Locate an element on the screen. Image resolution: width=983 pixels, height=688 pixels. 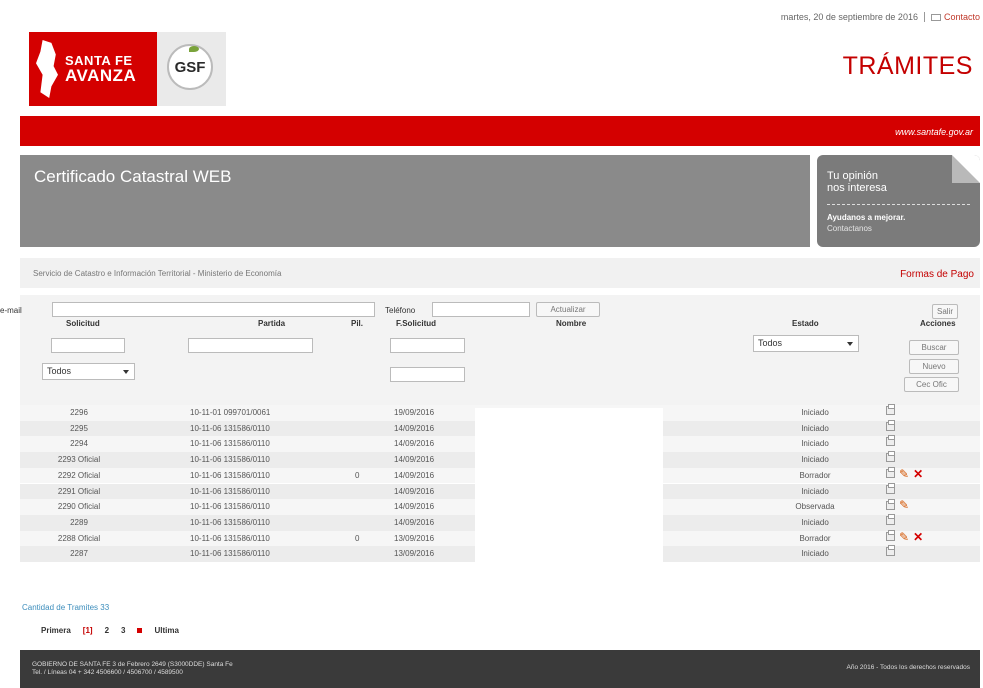
phone-input is located at coordinates (481, 309).